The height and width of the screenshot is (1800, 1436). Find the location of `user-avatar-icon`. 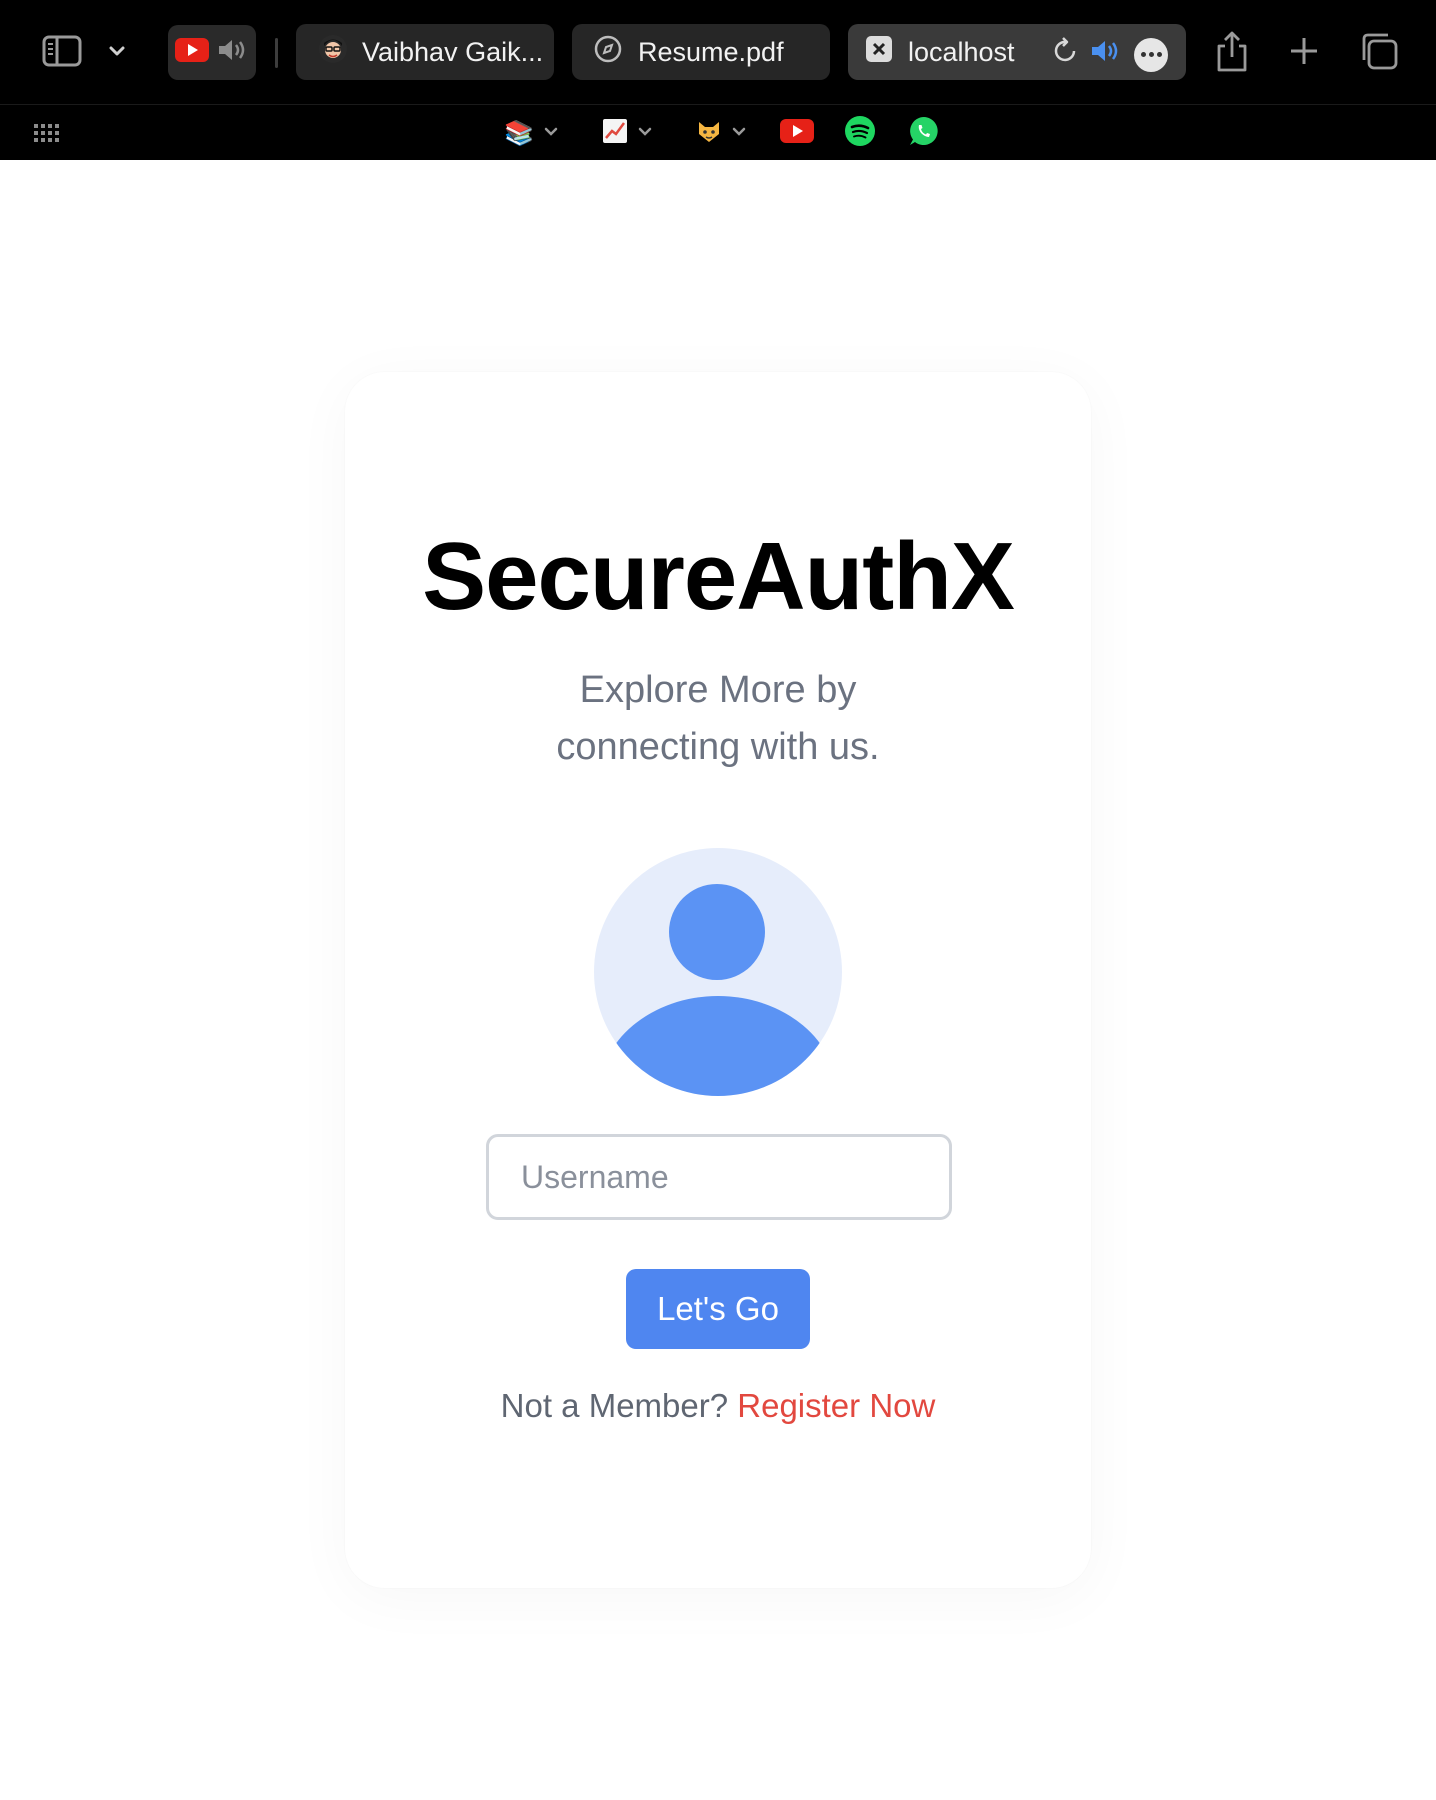

user-avatar-icon is located at coordinates (718, 972).